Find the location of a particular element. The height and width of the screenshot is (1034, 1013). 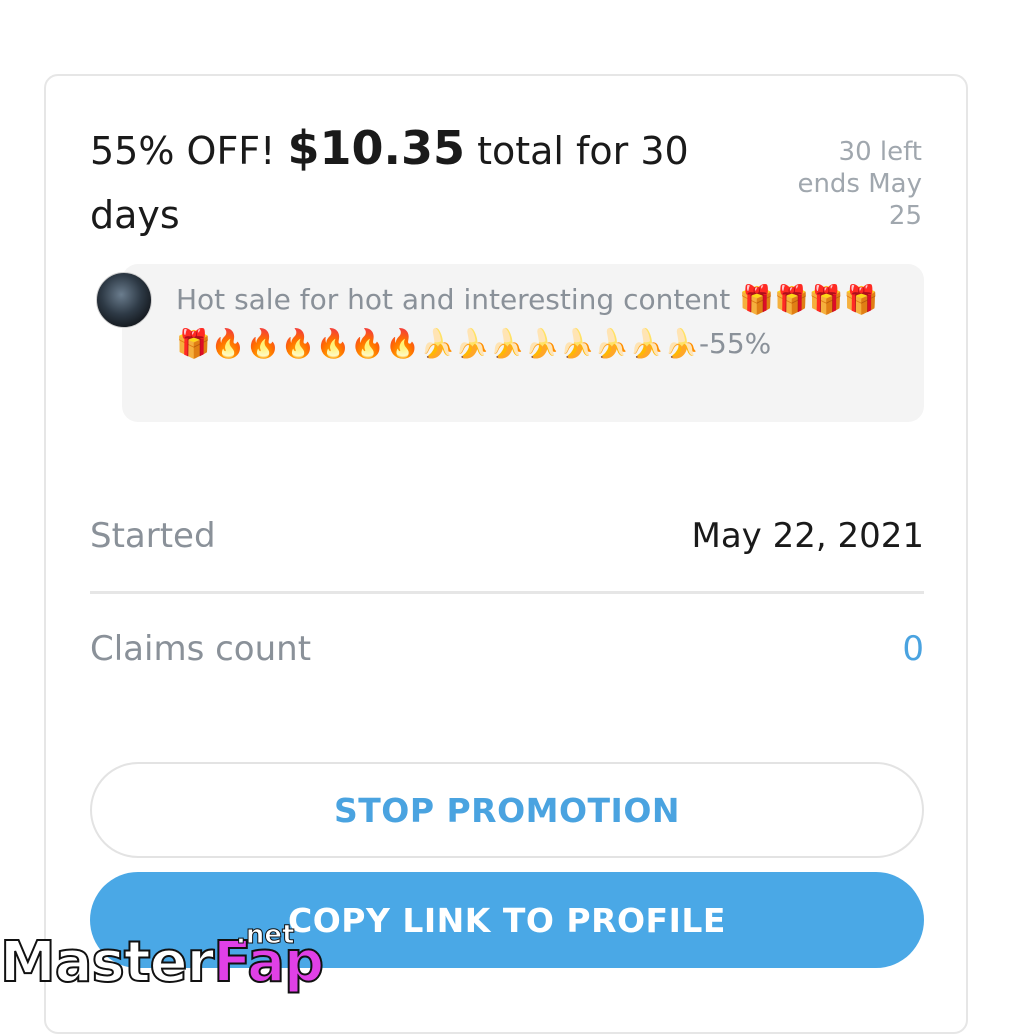

stop-promotion-button: STOP PROMOTION is located at coordinates (507, 810).